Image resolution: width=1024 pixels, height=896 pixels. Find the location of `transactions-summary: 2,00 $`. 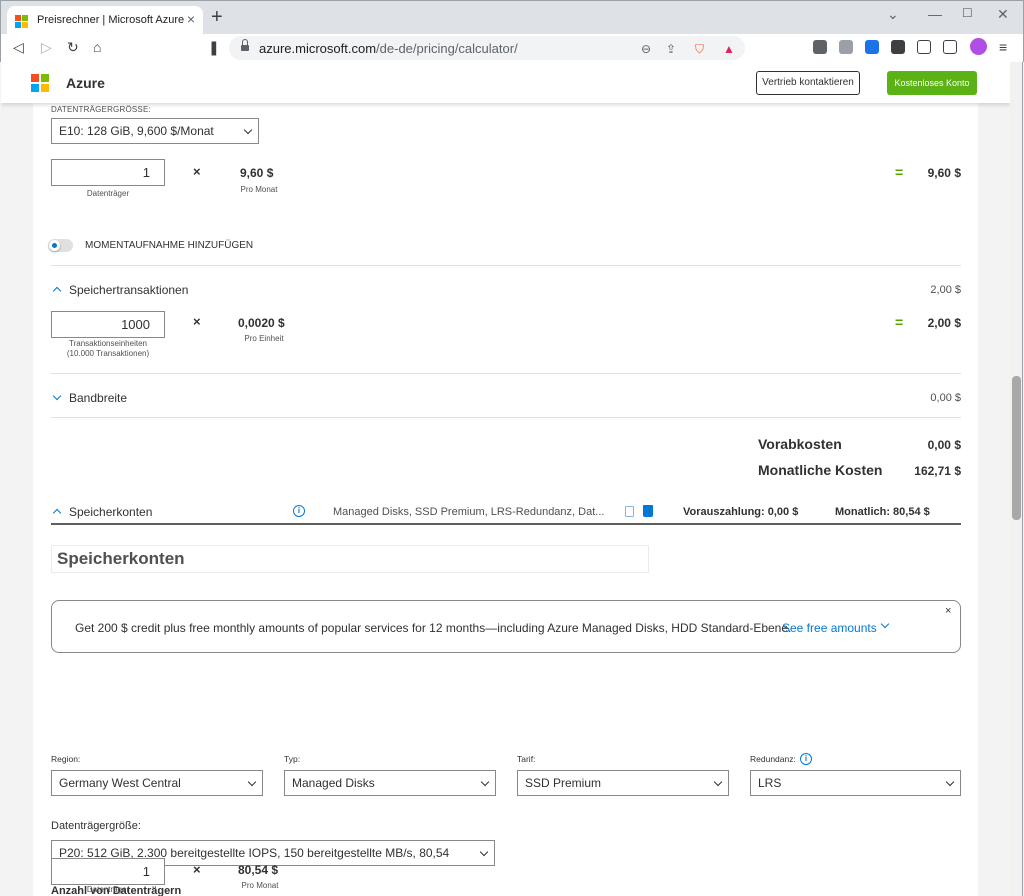

transactions-summary: 2,00 $ is located at coordinates (945, 290).